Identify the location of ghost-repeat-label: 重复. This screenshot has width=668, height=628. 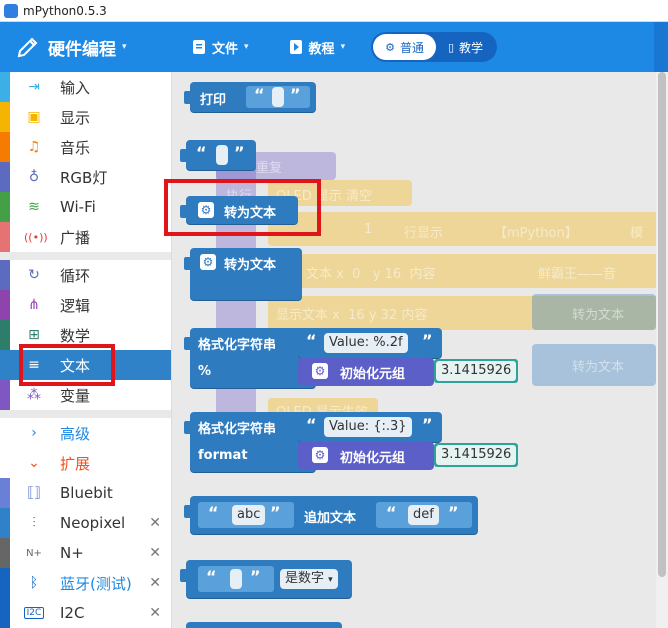
(269, 168).